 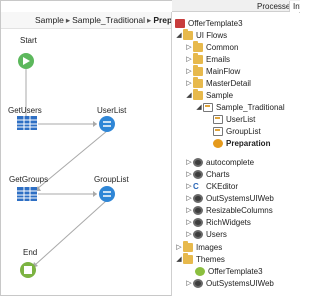 What do you see at coordinates (218, 59) in the screenshot?
I see `tree-label: Emails` at bounding box center [218, 59].